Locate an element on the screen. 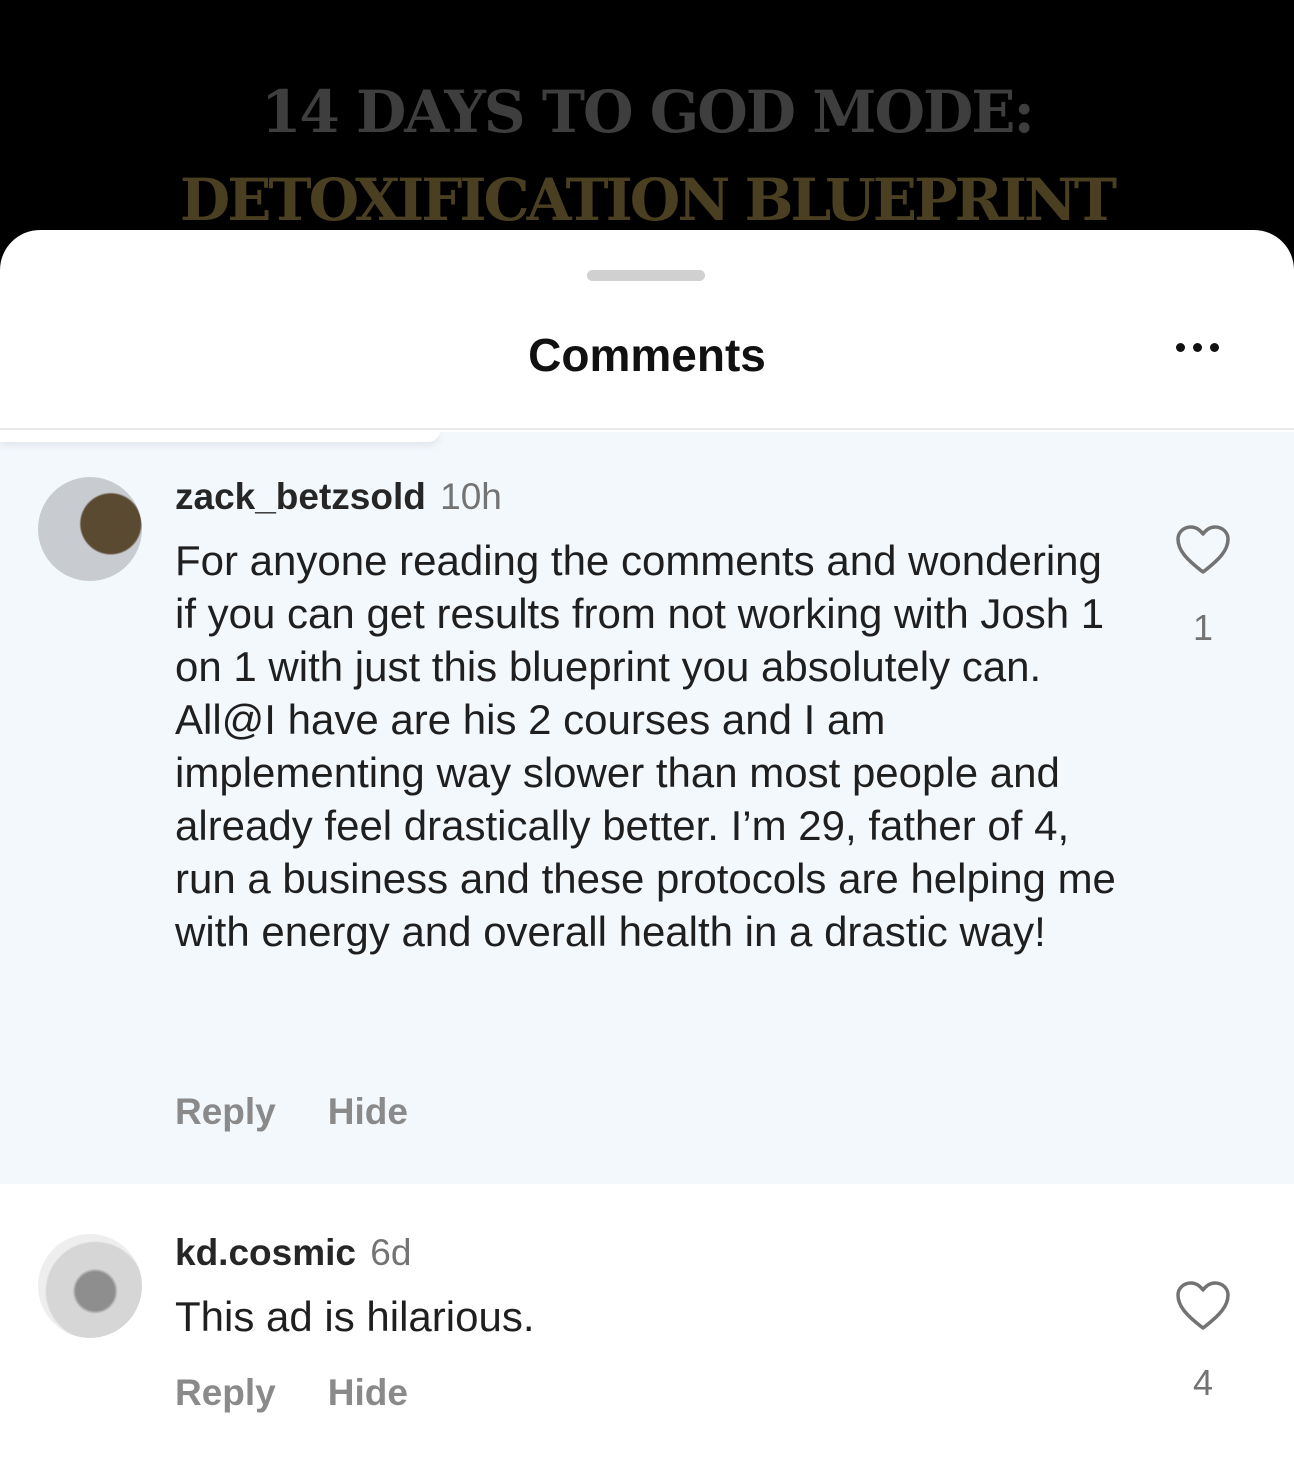 The width and height of the screenshot is (1294, 1462). sheet-title: Comments is located at coordinates (647, 355).